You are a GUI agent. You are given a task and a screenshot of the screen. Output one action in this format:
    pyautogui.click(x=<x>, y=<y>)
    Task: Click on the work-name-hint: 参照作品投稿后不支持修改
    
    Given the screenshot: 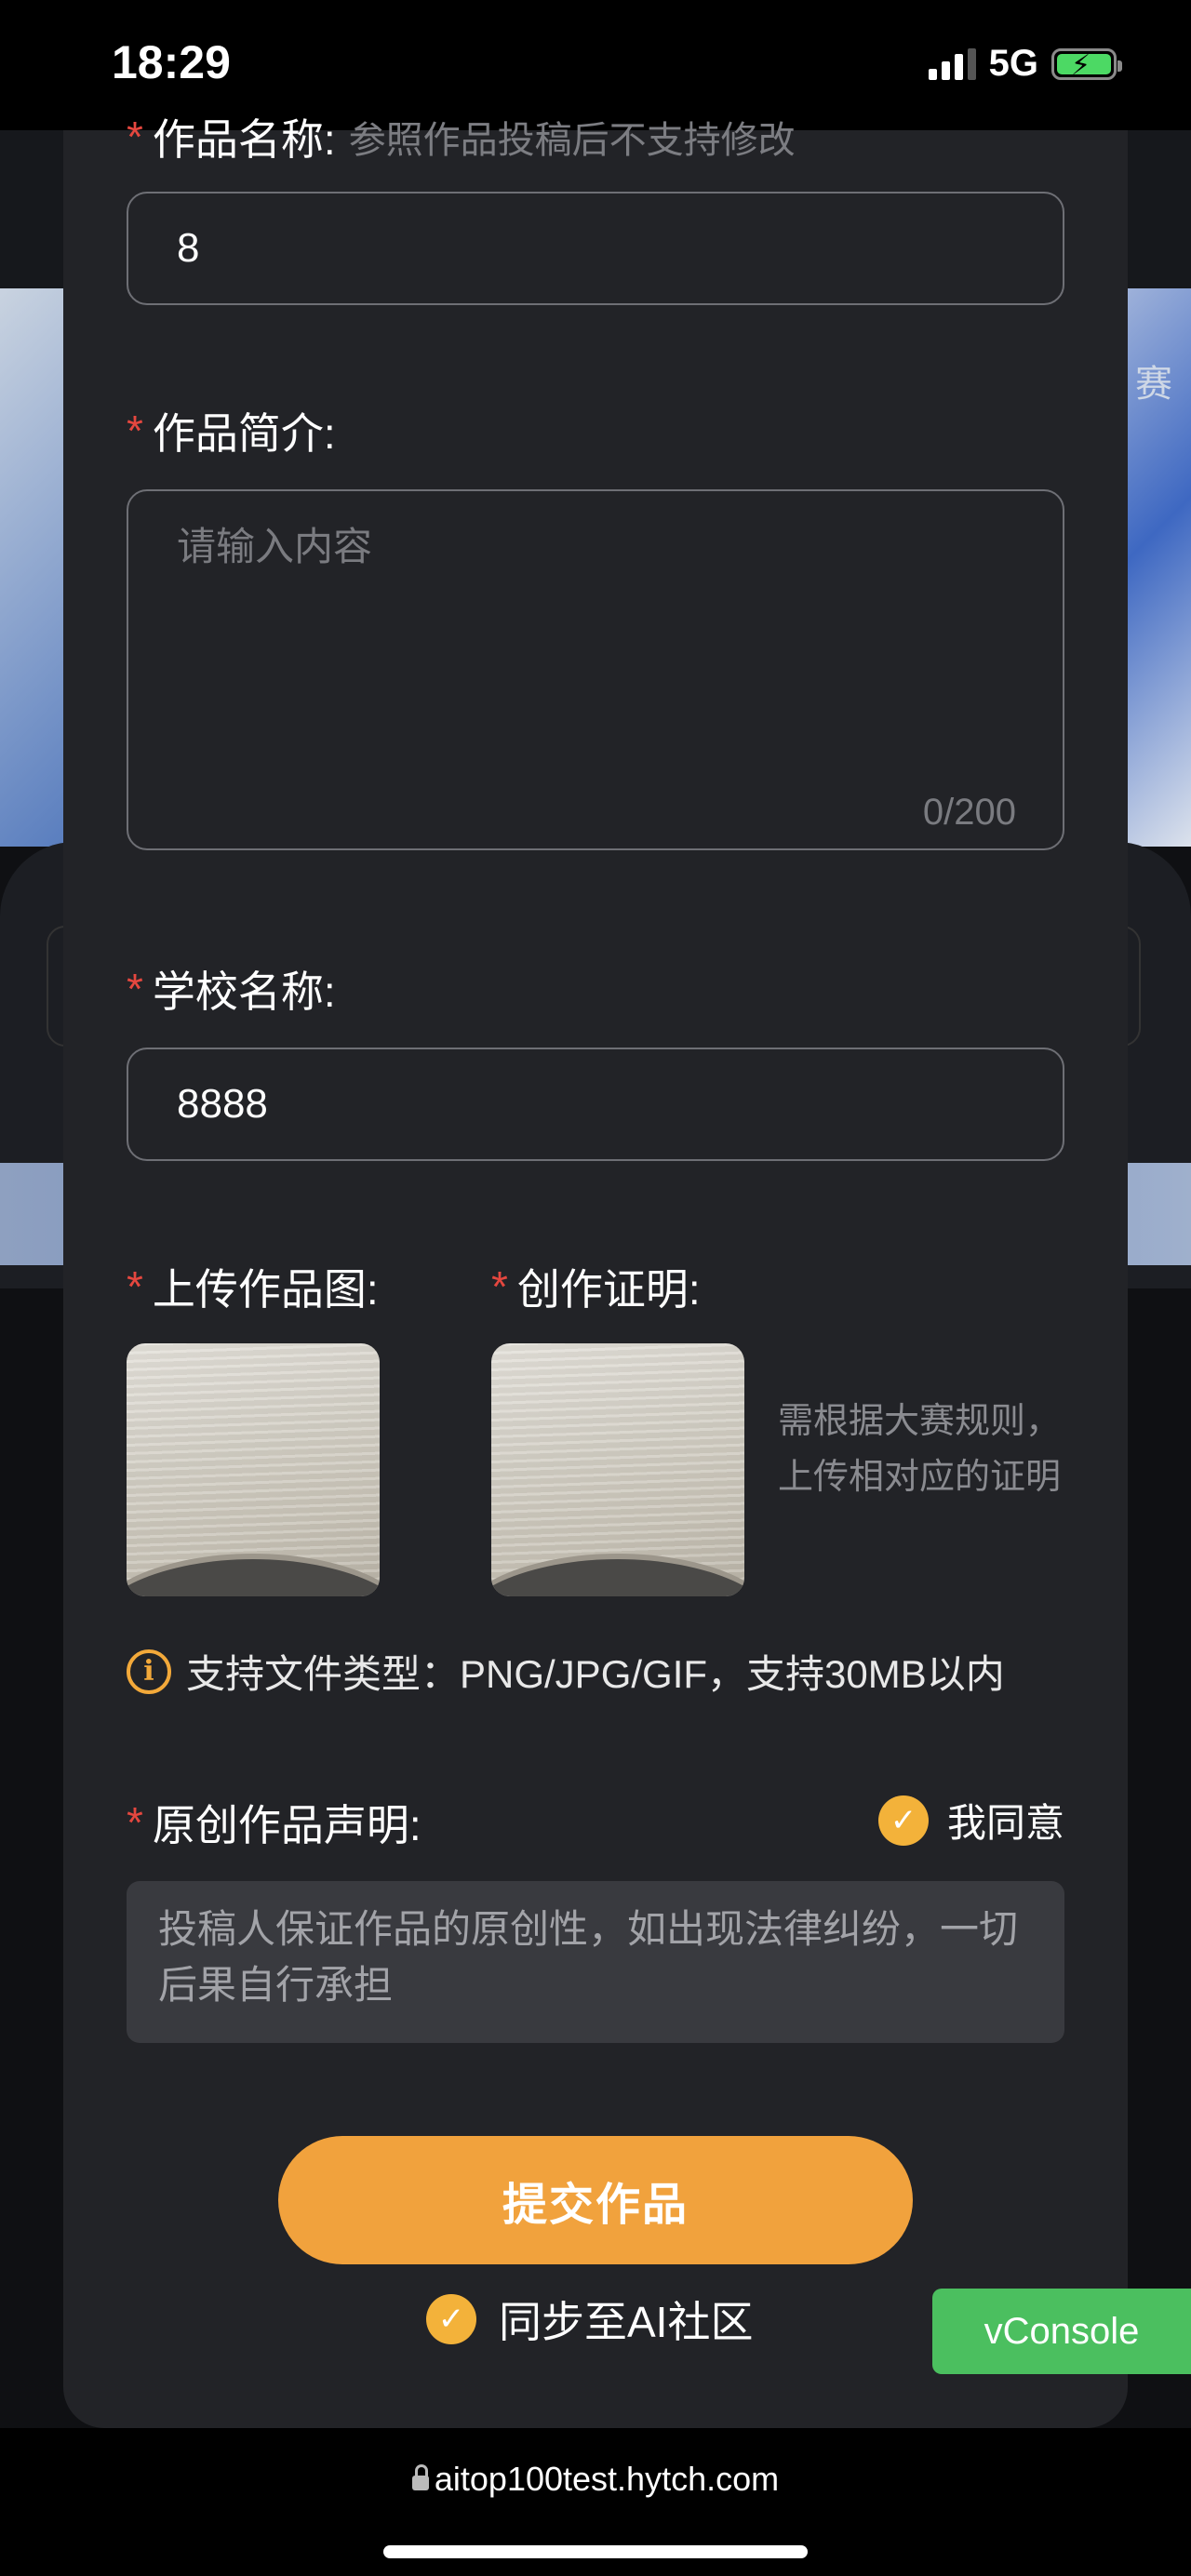 What is the action you would take?
    pyautogui.click(x=572, y=140)
    